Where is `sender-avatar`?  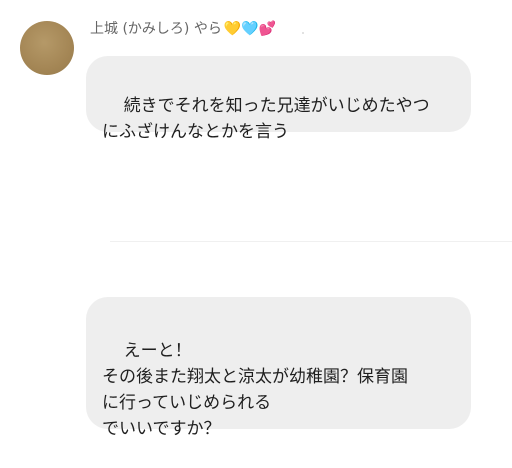 sender-avatar is located at coordinates (47, 48).